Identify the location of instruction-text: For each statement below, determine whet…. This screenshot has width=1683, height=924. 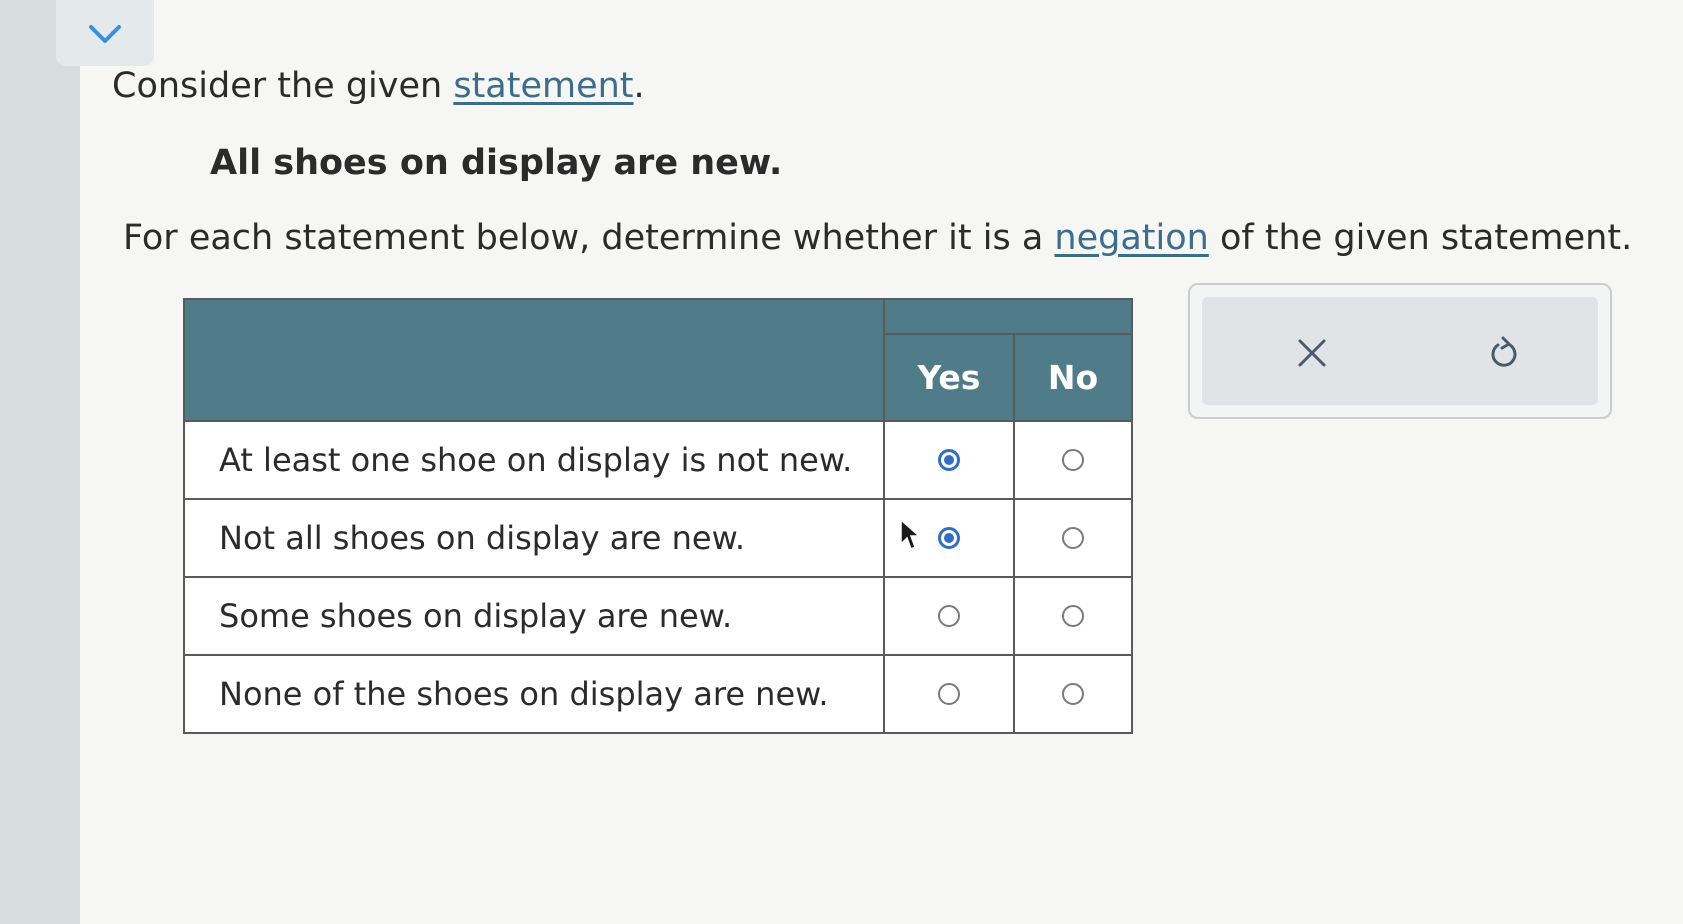
(877, 238).